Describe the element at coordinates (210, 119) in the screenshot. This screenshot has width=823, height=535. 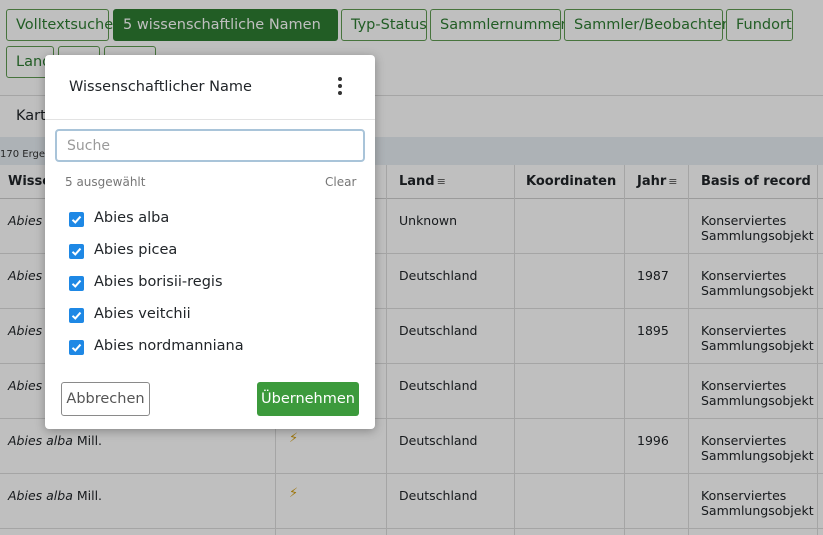
I see `divider` at that location.